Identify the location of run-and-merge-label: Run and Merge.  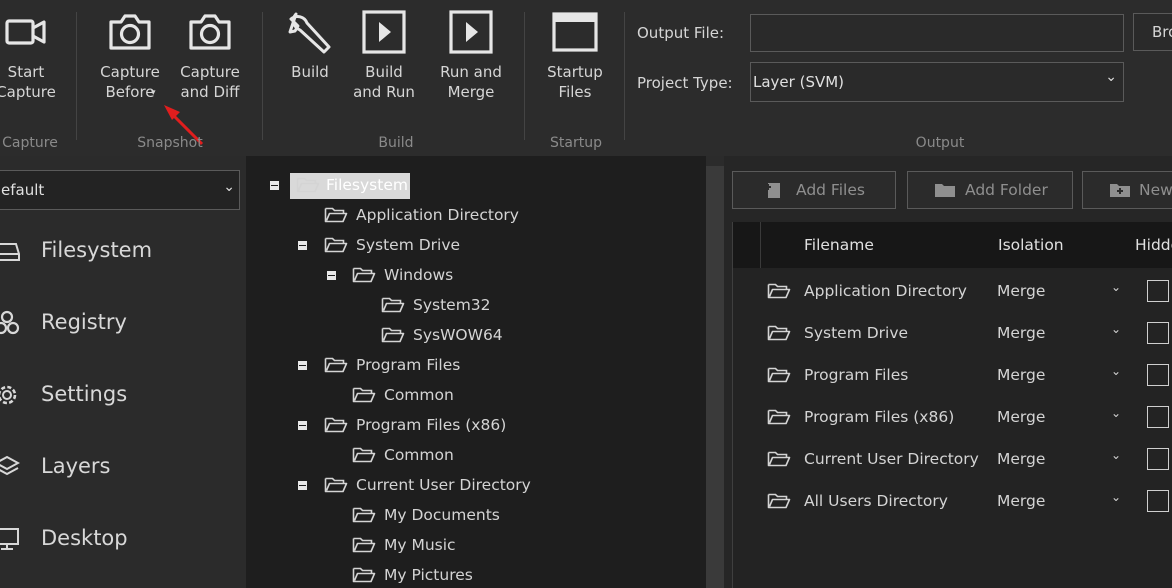
(471, 82).